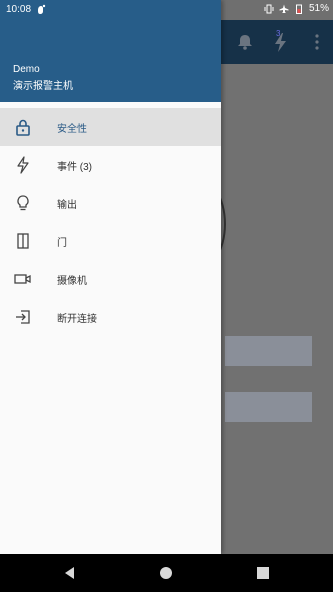 The height and width of the screenshot is (592, 333). Describe the element at coordinates (110, 241) in the screenshot. I see `menu-item-doors: 门` at that location.